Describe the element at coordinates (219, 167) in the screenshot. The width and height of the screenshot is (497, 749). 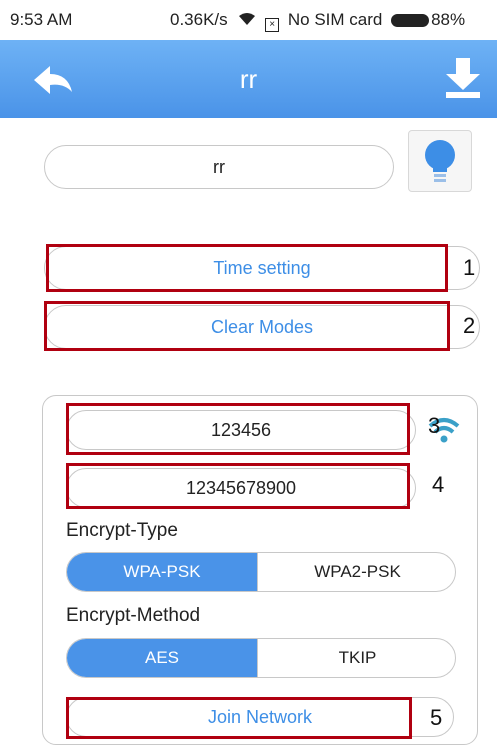
I see `device-name-field: rr` at that location.